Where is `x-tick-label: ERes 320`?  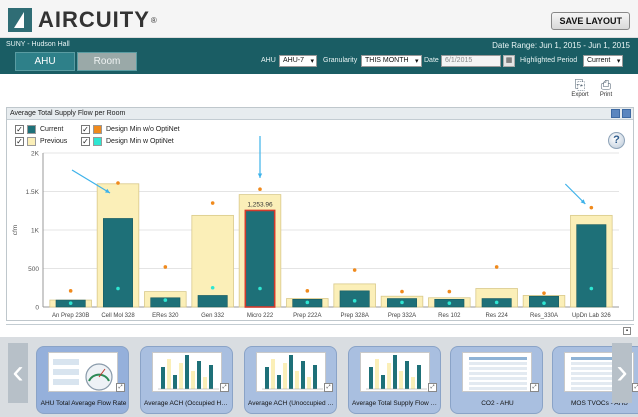
x-tick-label: ERes 320 is located at coordinates (165, 316).